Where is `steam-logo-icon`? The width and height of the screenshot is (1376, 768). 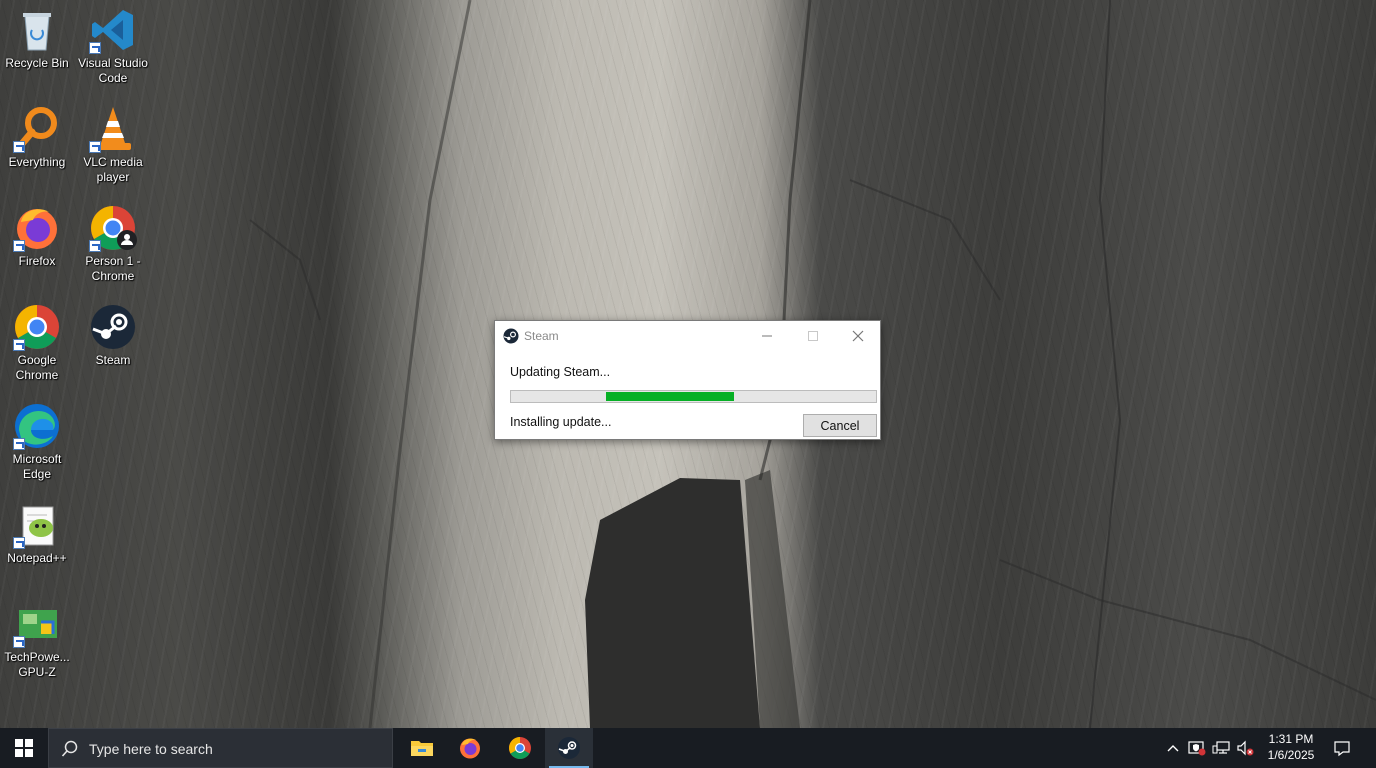
steam-logo-icon is located at coordinates (511, 336).